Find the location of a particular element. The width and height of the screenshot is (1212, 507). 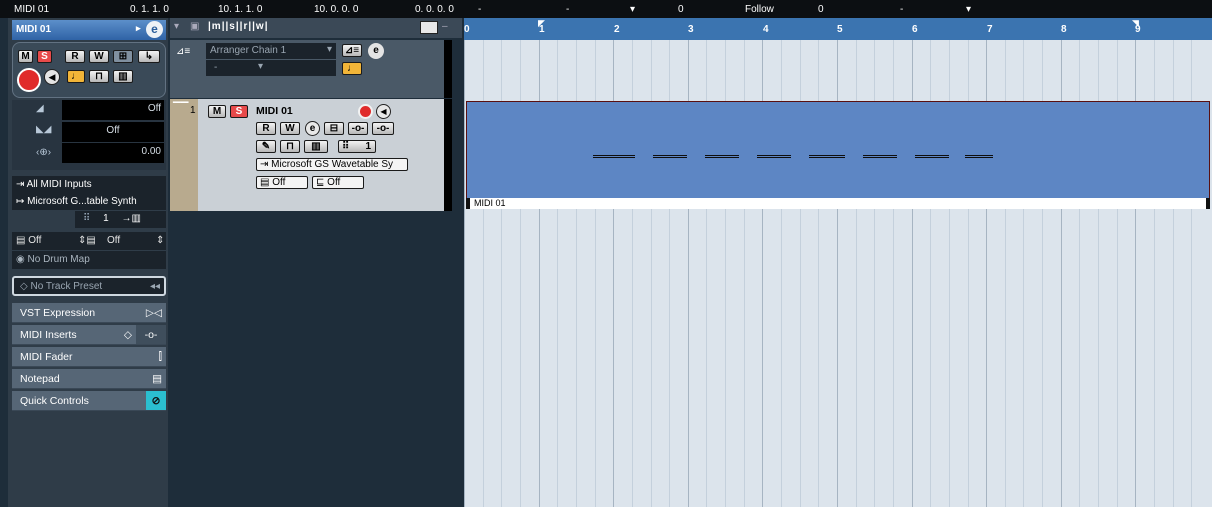

solo-button: S is located at coordinates (44, 56).